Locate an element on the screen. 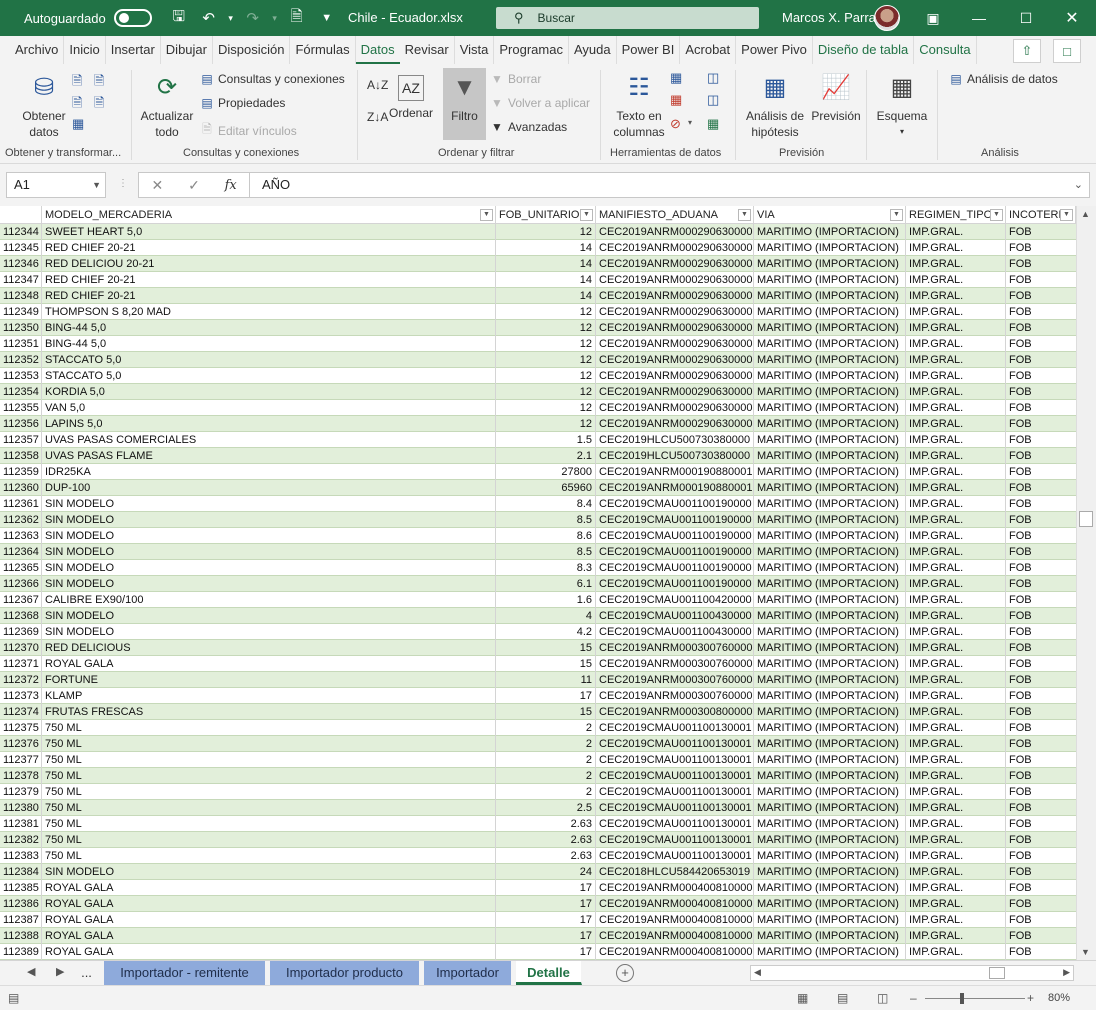 This screenshot has height=1010, width=1096. table-cell: DUP-100 is located at coordinates (269, 488).